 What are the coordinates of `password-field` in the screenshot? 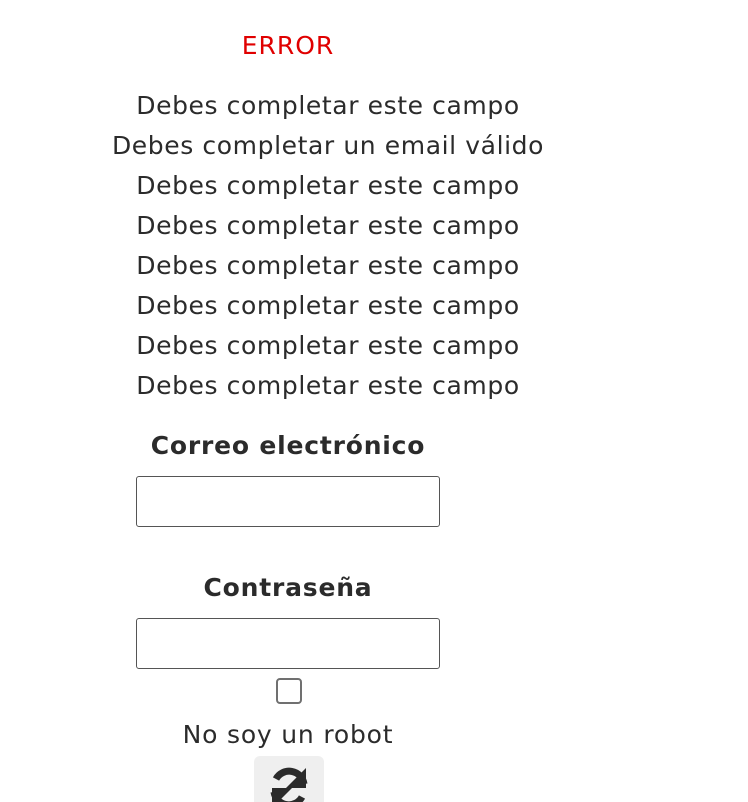 It's located at (288, 643).